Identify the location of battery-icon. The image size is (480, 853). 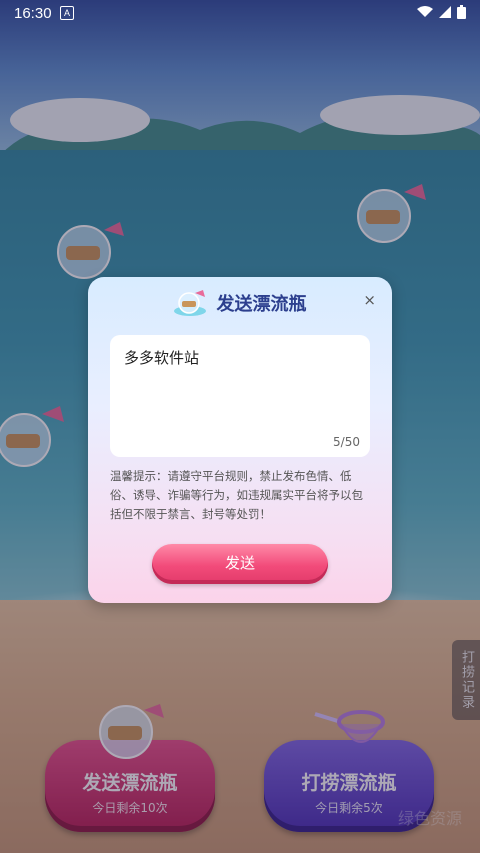
(461, 12).